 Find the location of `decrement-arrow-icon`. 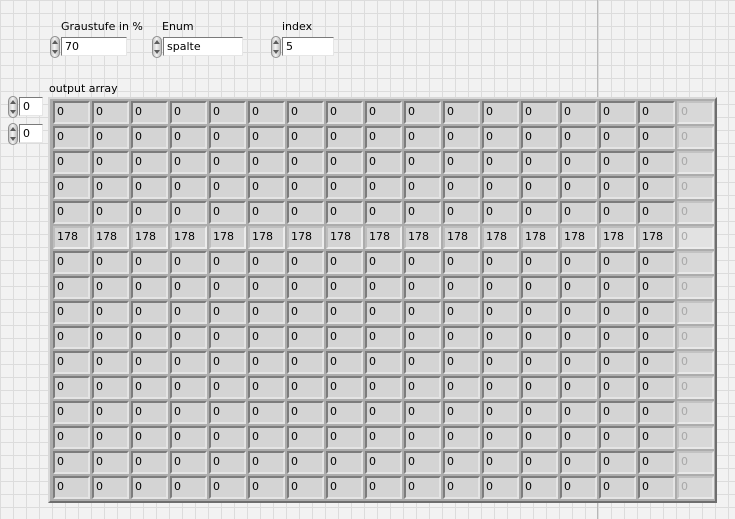

decrement-arrow-icon is located at coordinates (276, 52).